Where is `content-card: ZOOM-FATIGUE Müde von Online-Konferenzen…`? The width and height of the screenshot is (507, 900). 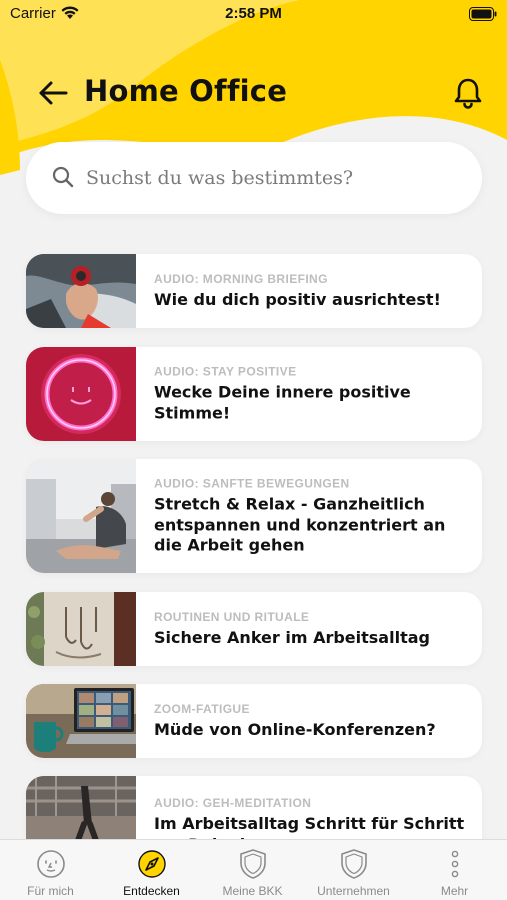 content-card: ZOOM-FATIGUE Müde von Online-Konferenzen… is located at coordinates (254, 721).